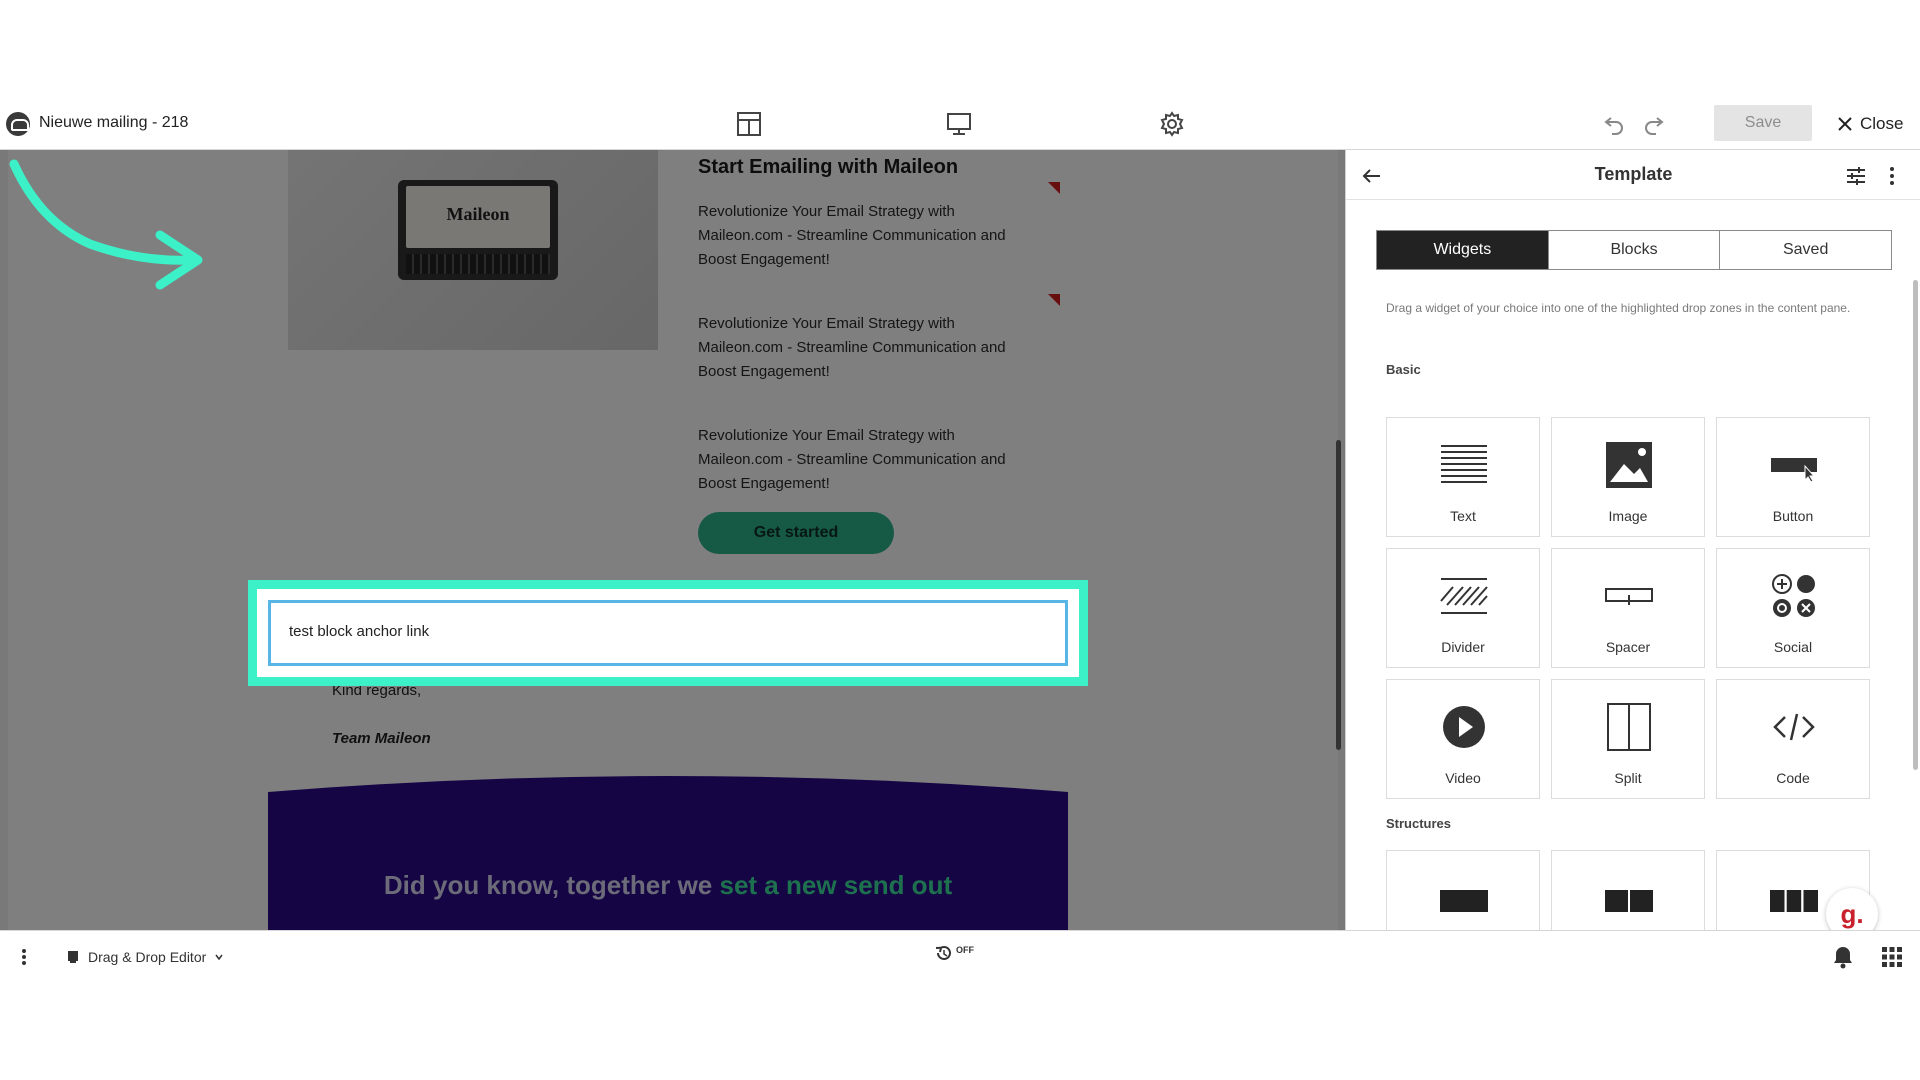 Image resolution: width=1920 pixels, height=1080 pixels. Describe the element at coordinates (1614, 124) in the screenshot. I see `undo-icon` at that location.